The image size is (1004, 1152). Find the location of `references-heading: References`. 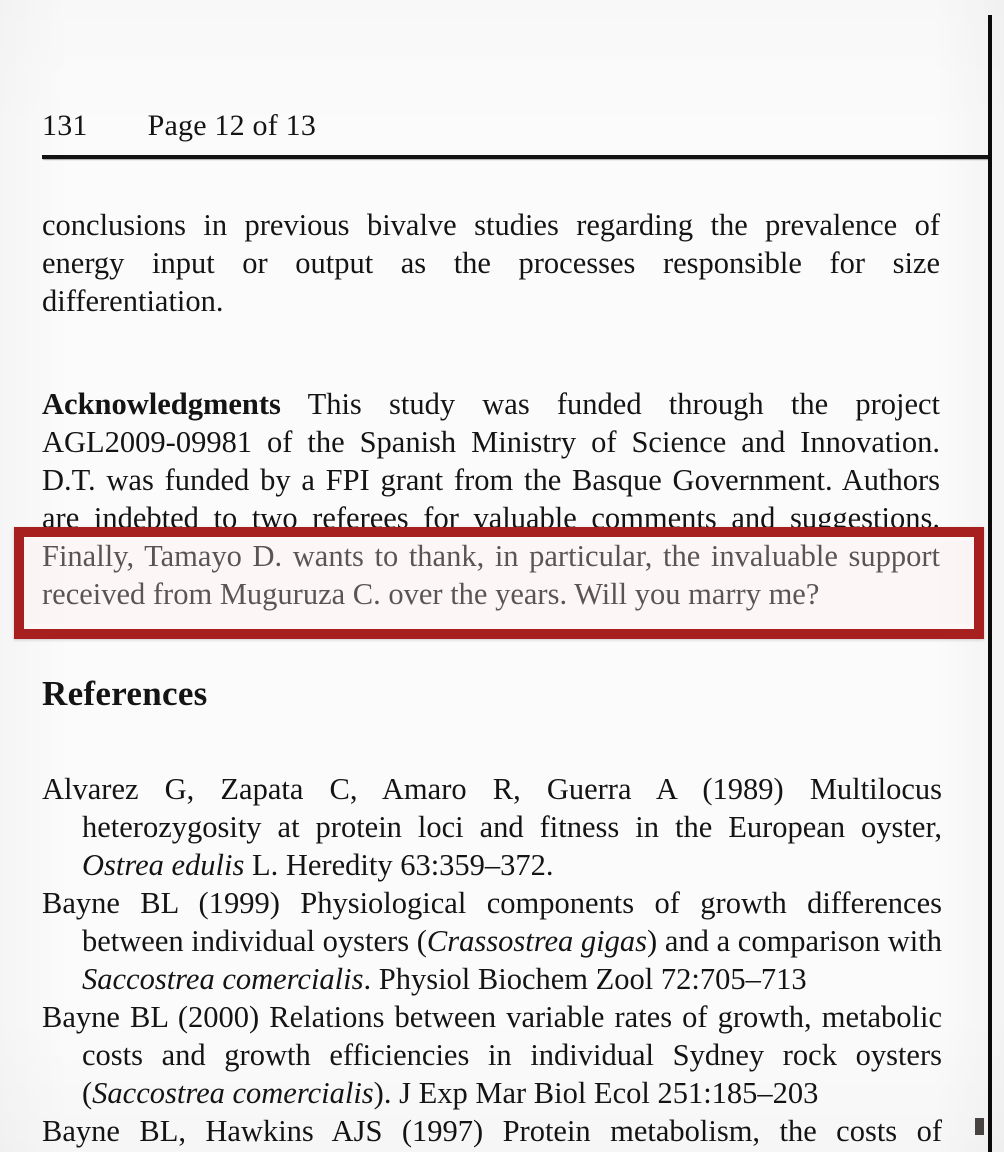

references-heading: References is located at coordinates (125, 693).